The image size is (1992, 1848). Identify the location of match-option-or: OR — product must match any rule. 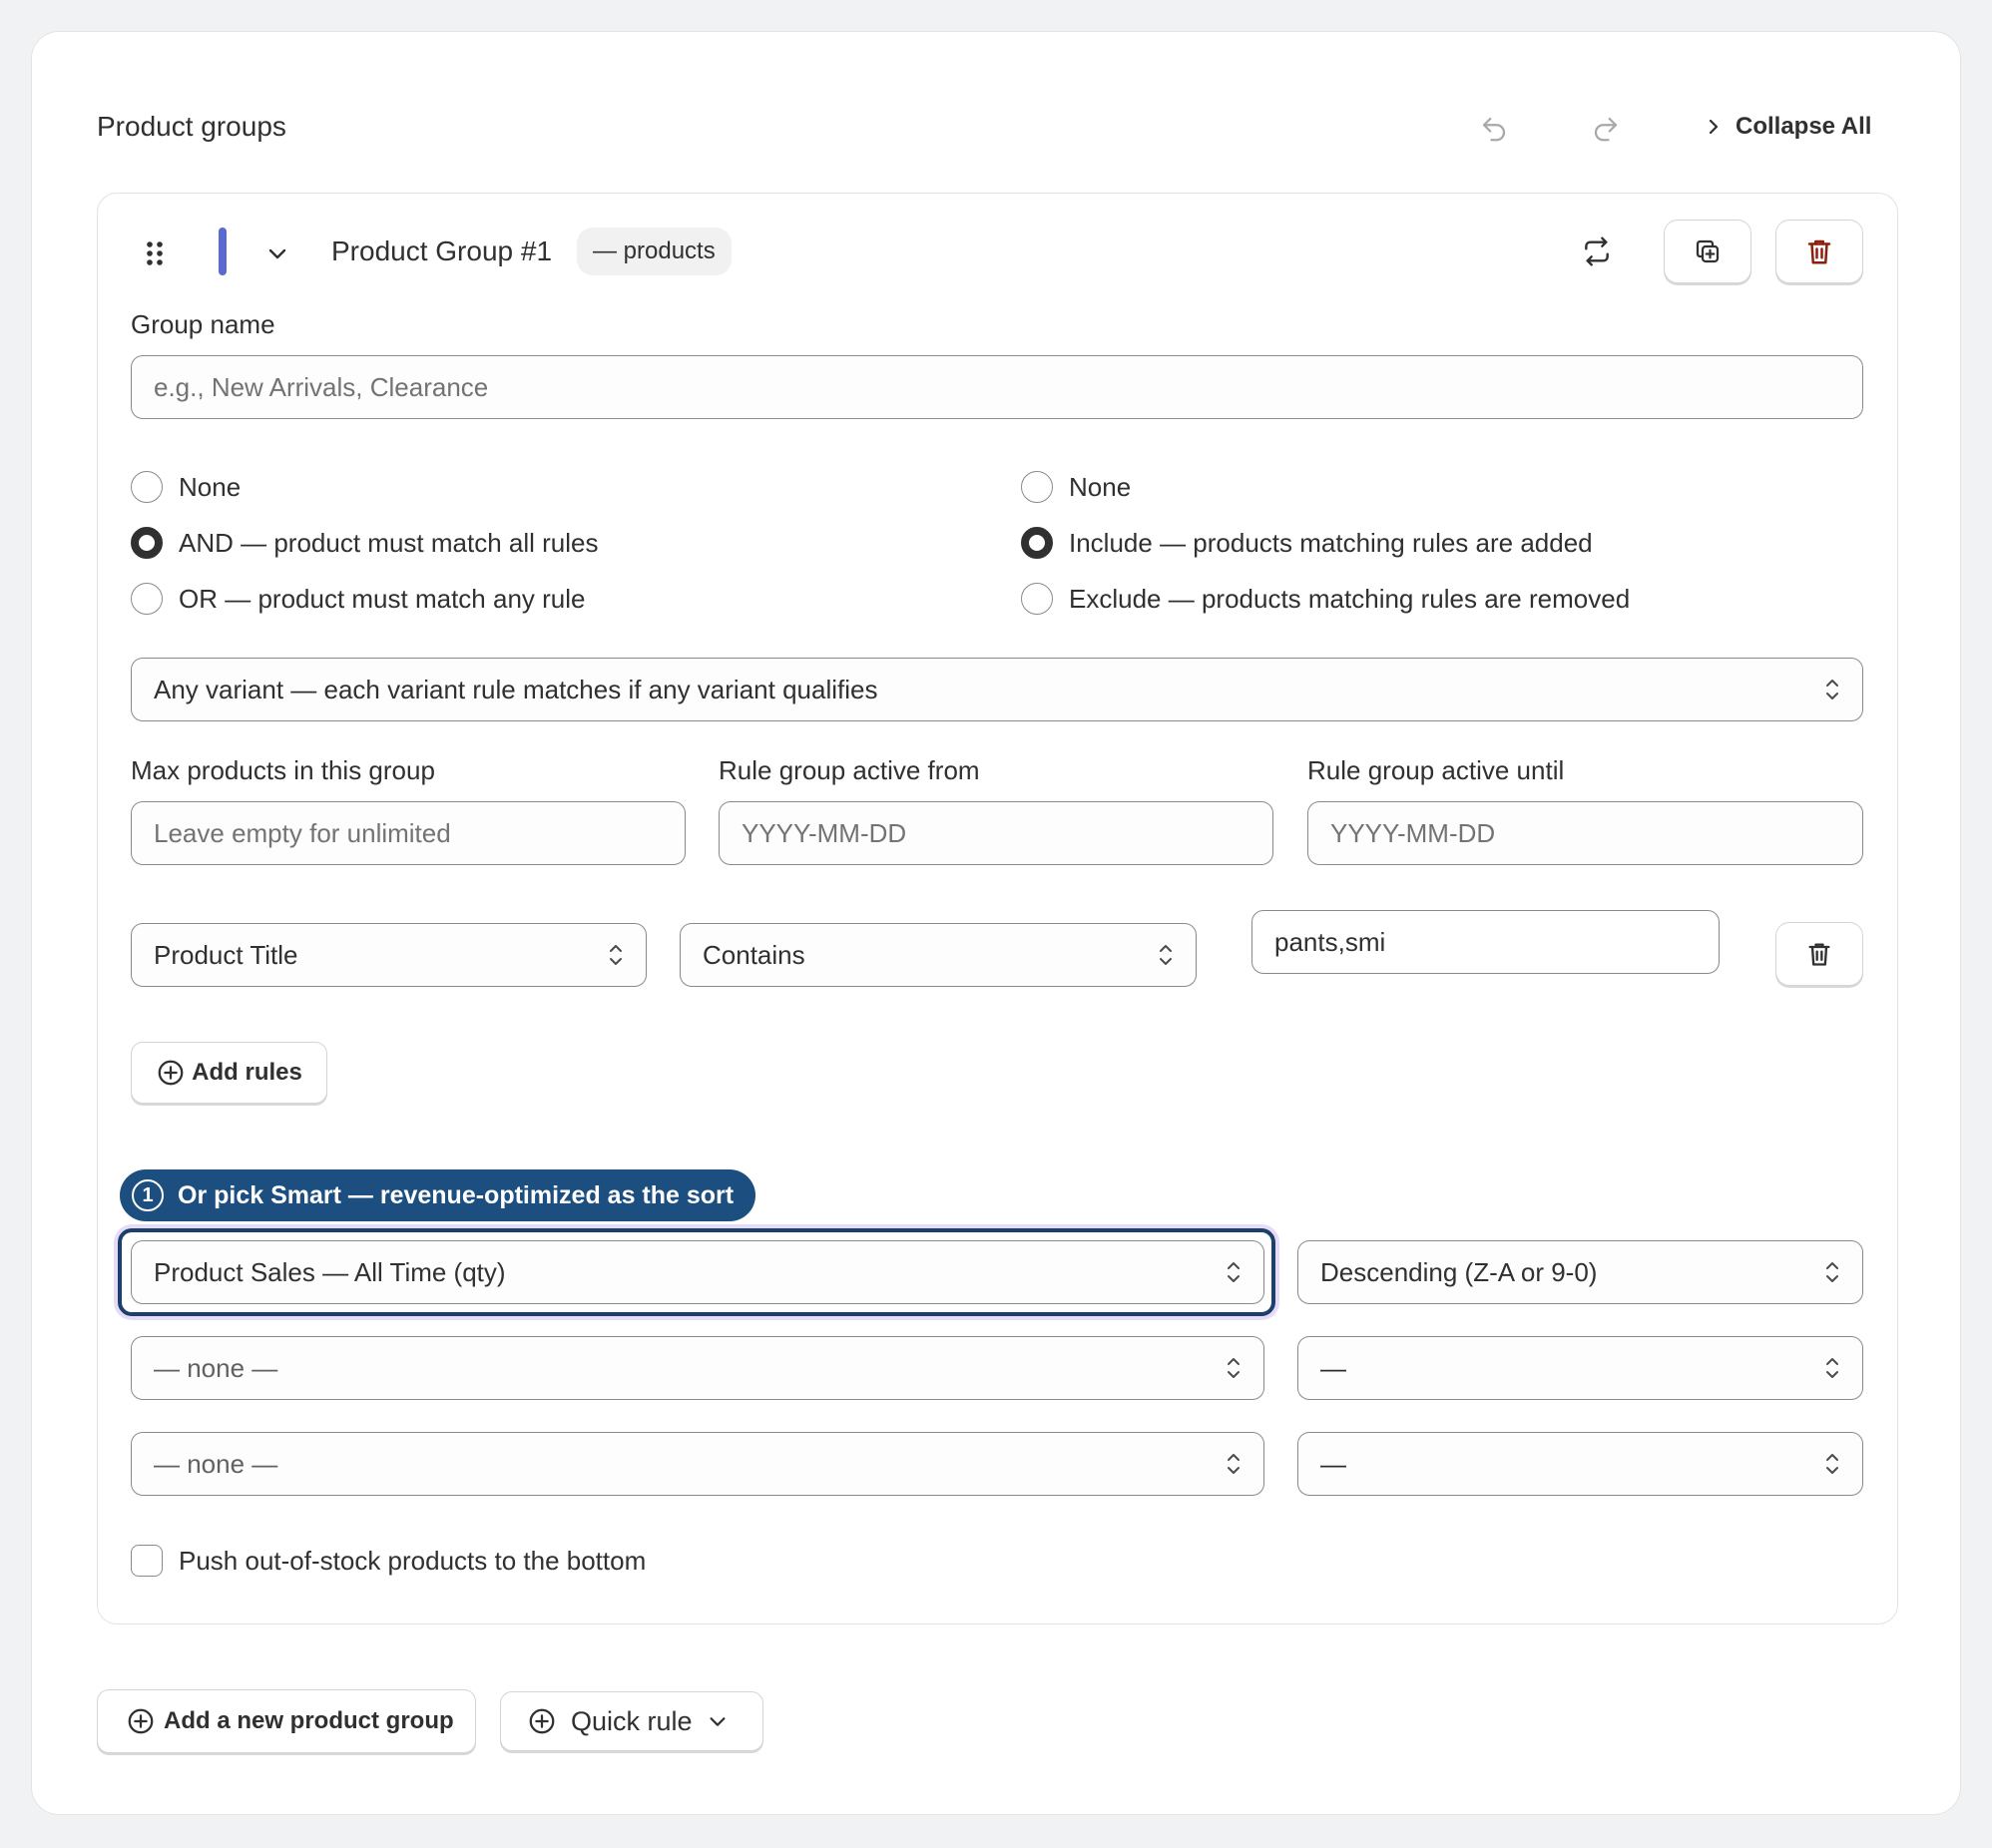
(364, 599).